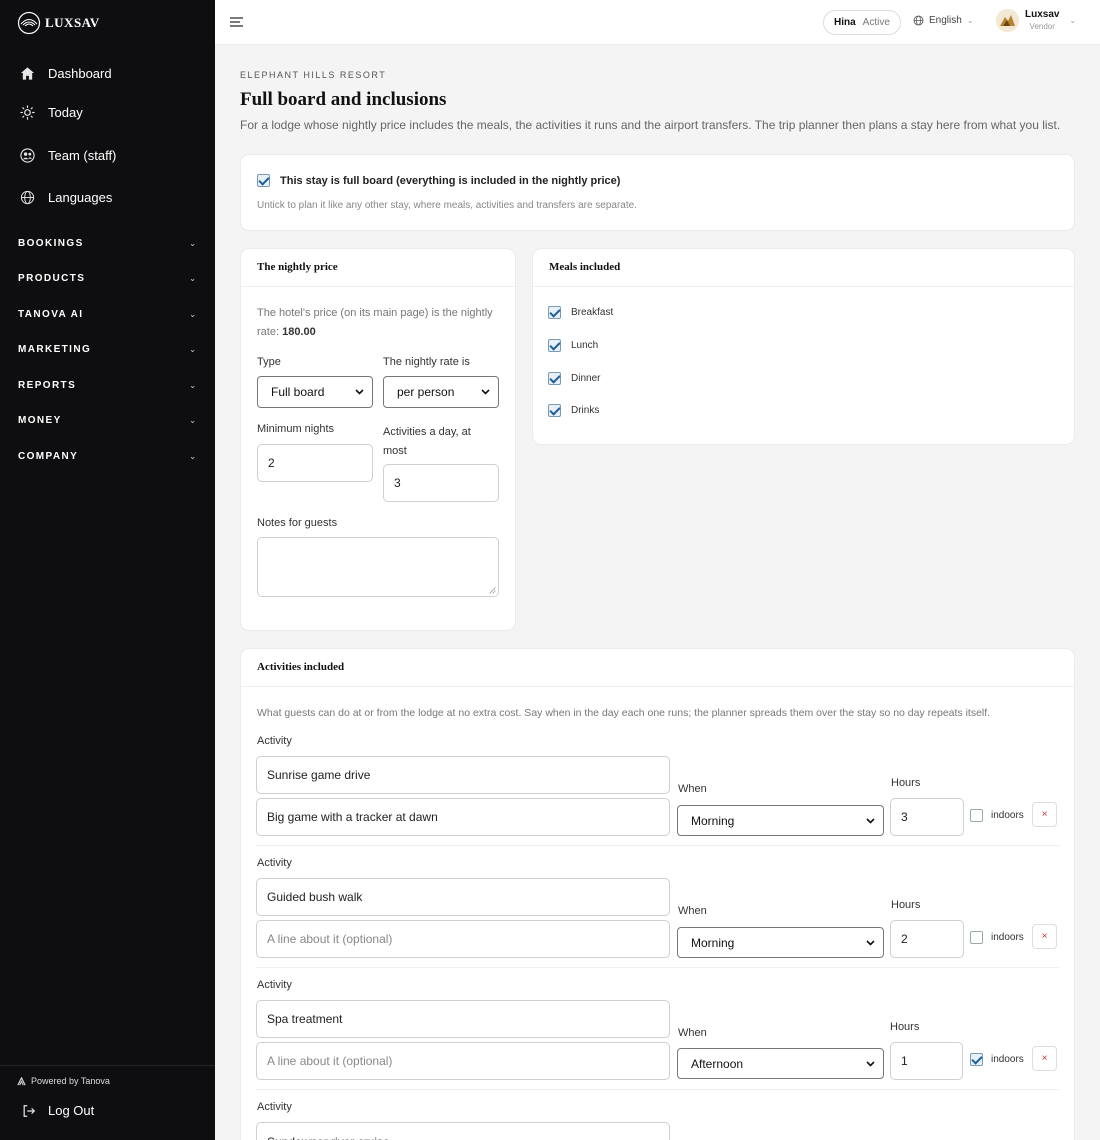 The image size is (1100, 1140). I want to click on brand: LUXSAV, so click(58, 23).